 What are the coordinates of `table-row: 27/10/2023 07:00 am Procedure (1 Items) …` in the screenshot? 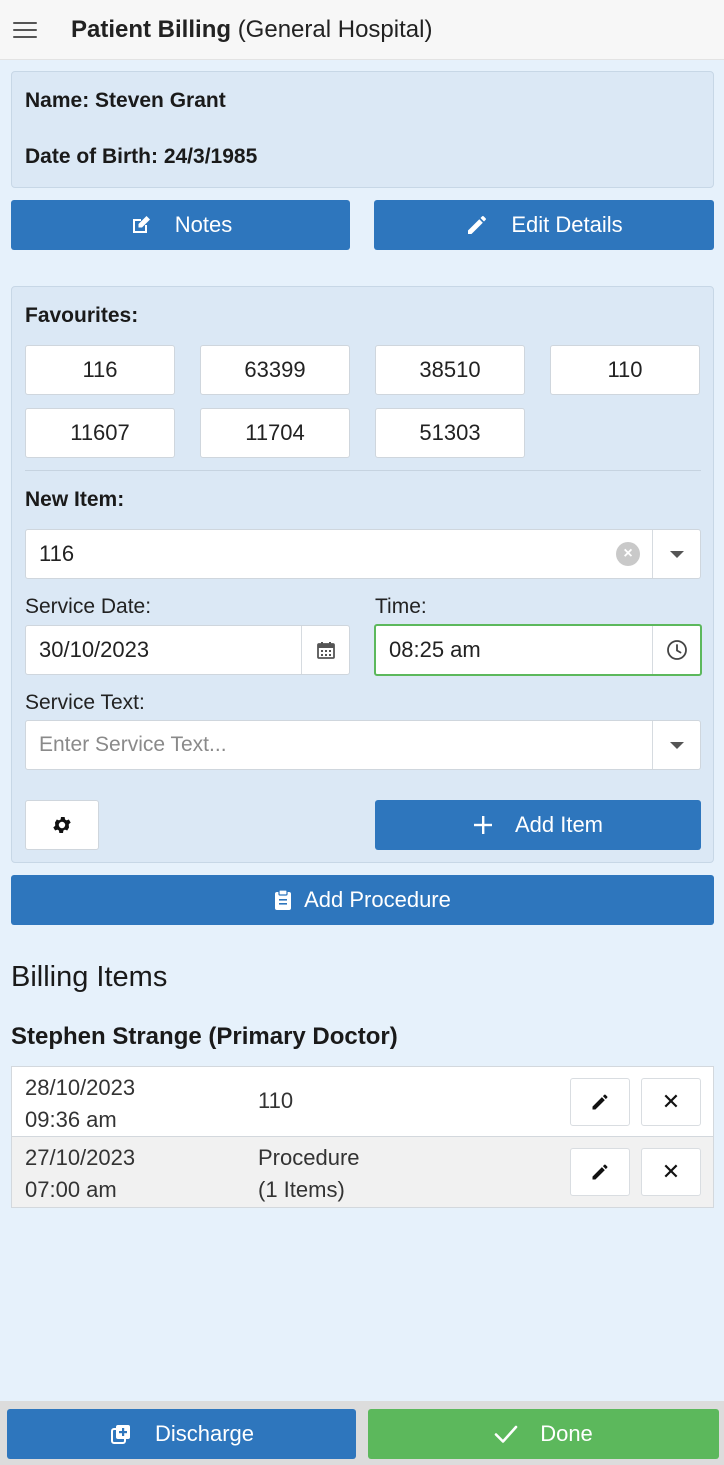 It's located at (362, 1172).